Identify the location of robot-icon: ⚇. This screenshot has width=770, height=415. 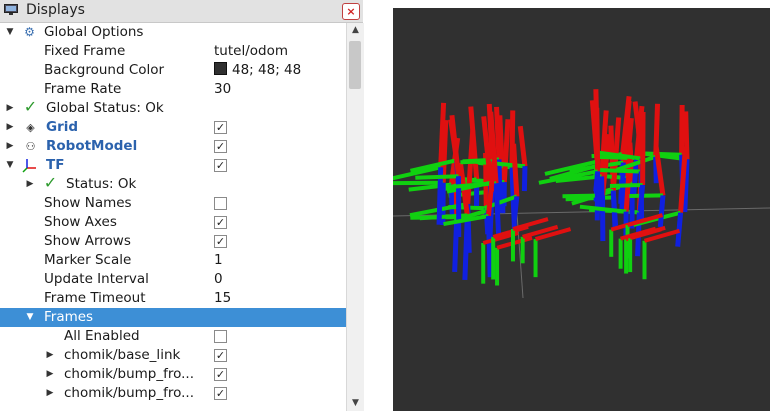
(30, 146).